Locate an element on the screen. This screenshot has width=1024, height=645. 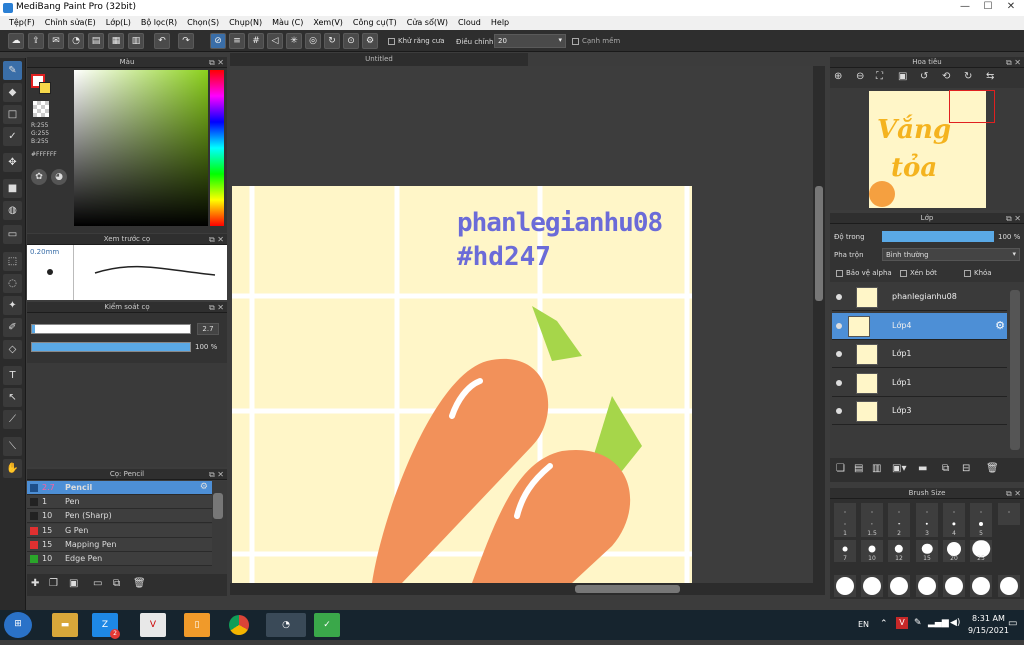
menu-cloud: Cloud is located at coordinates (469, 23).